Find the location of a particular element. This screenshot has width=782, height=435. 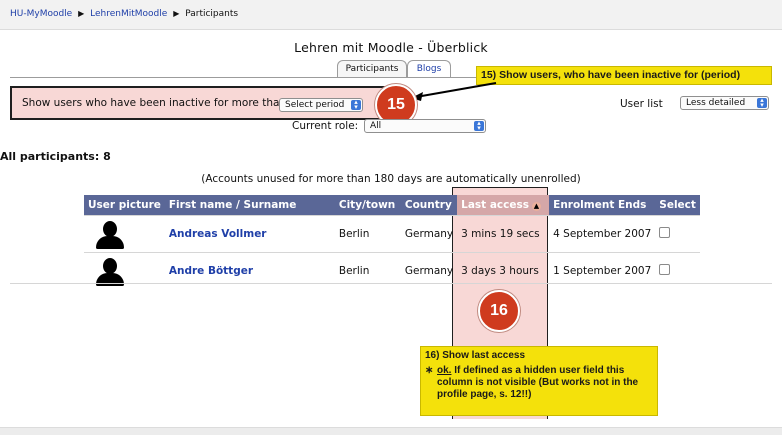

current-role-select: All ▴ ▾ is located at coordinates (425, 126).